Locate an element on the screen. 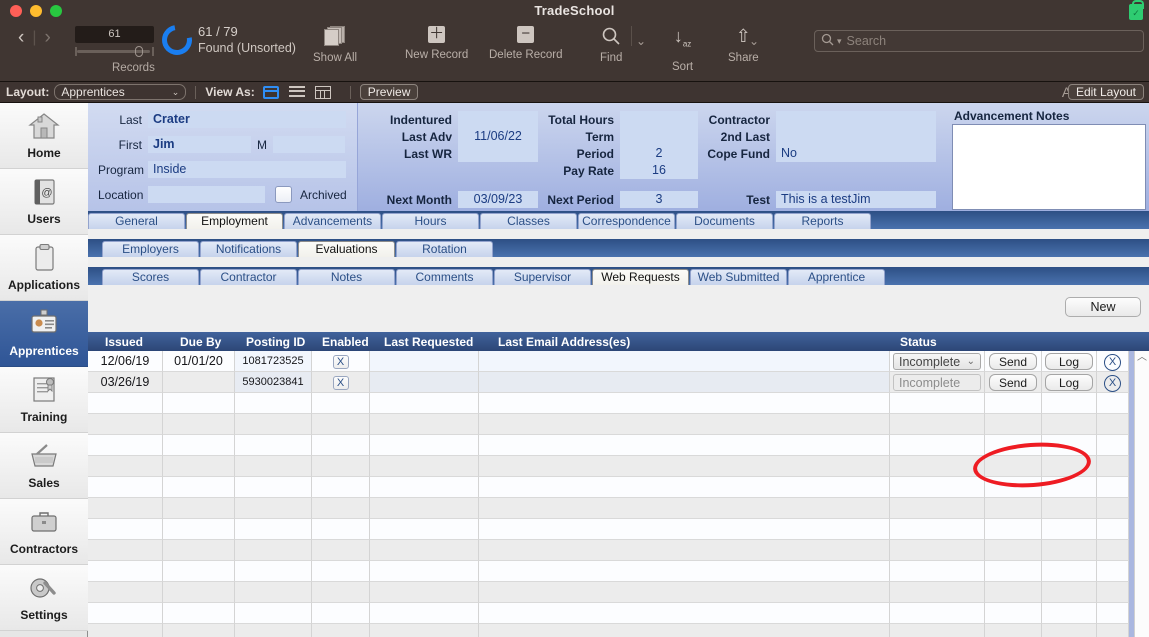 The width and height of the screenshot is (1149, 637). sidebar-item-apprentices: Apprentices is located at coordinates (44, 334).